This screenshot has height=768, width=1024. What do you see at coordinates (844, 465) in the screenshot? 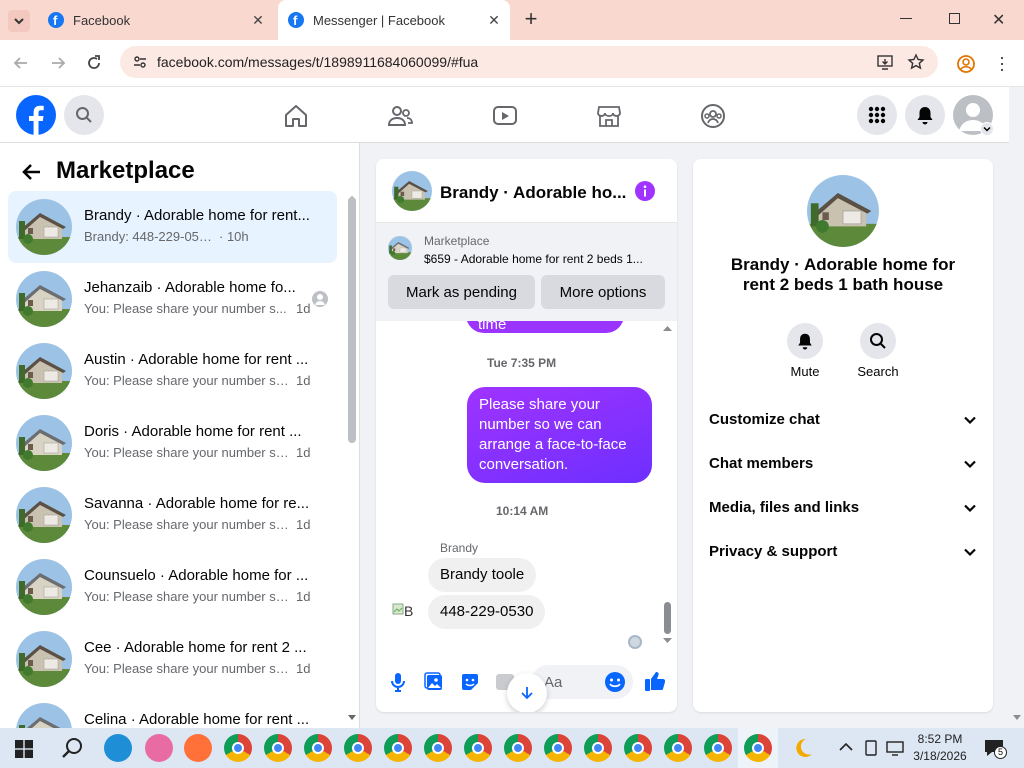
I see `info-section-toggle: Chat members` at bounding box center [844, 465].